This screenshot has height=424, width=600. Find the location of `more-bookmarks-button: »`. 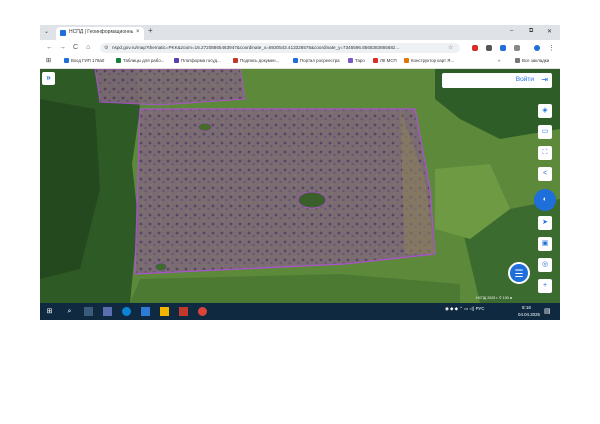

more-bookmarks-button: » is located at coordinates (499, 60).